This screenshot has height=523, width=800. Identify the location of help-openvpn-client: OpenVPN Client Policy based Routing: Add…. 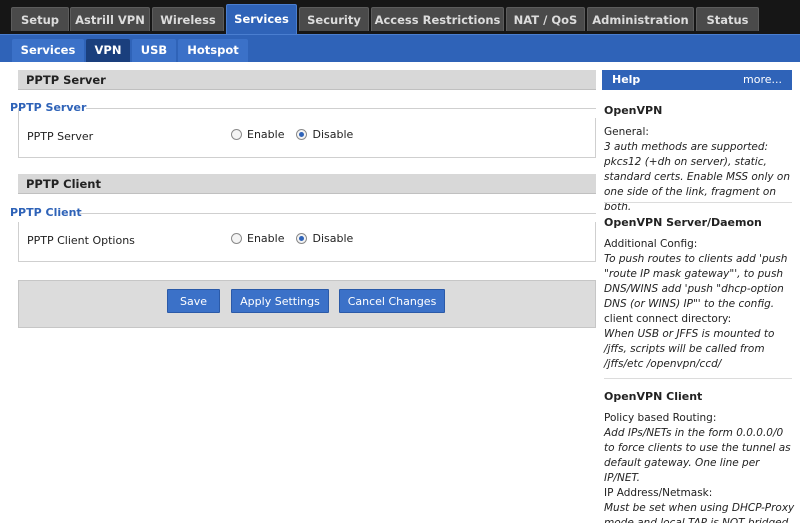
(700, 456).